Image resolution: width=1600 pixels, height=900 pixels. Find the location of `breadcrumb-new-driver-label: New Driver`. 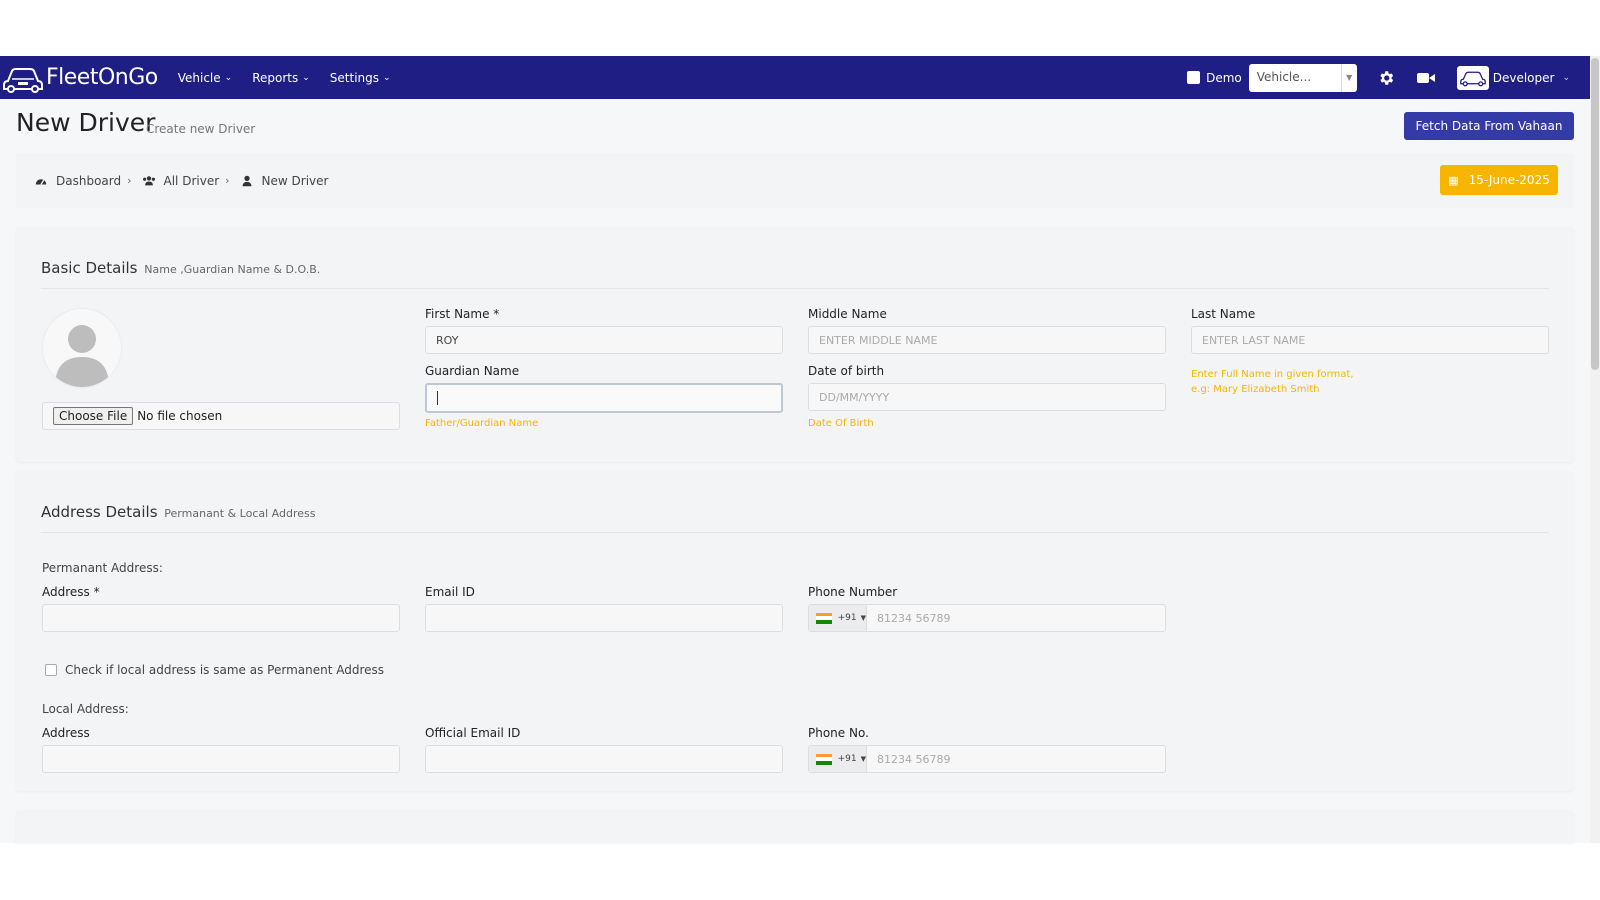

breadcrumb-new-driver-label: New Driver is located at coordinates (295, 180).